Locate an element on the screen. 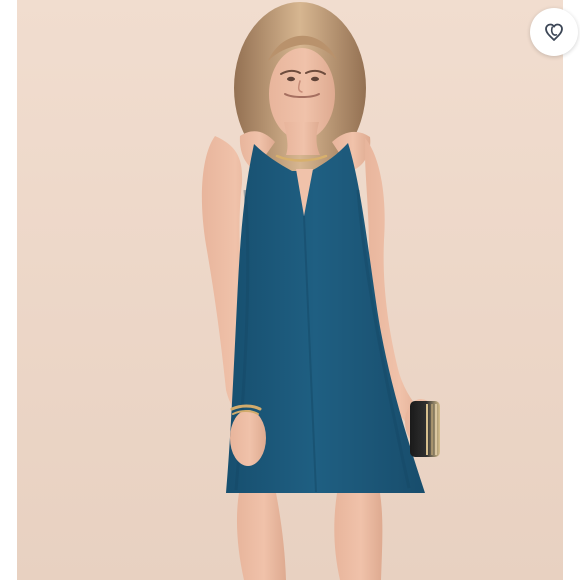  photo-frame-right is located at coordinates (571, 290).